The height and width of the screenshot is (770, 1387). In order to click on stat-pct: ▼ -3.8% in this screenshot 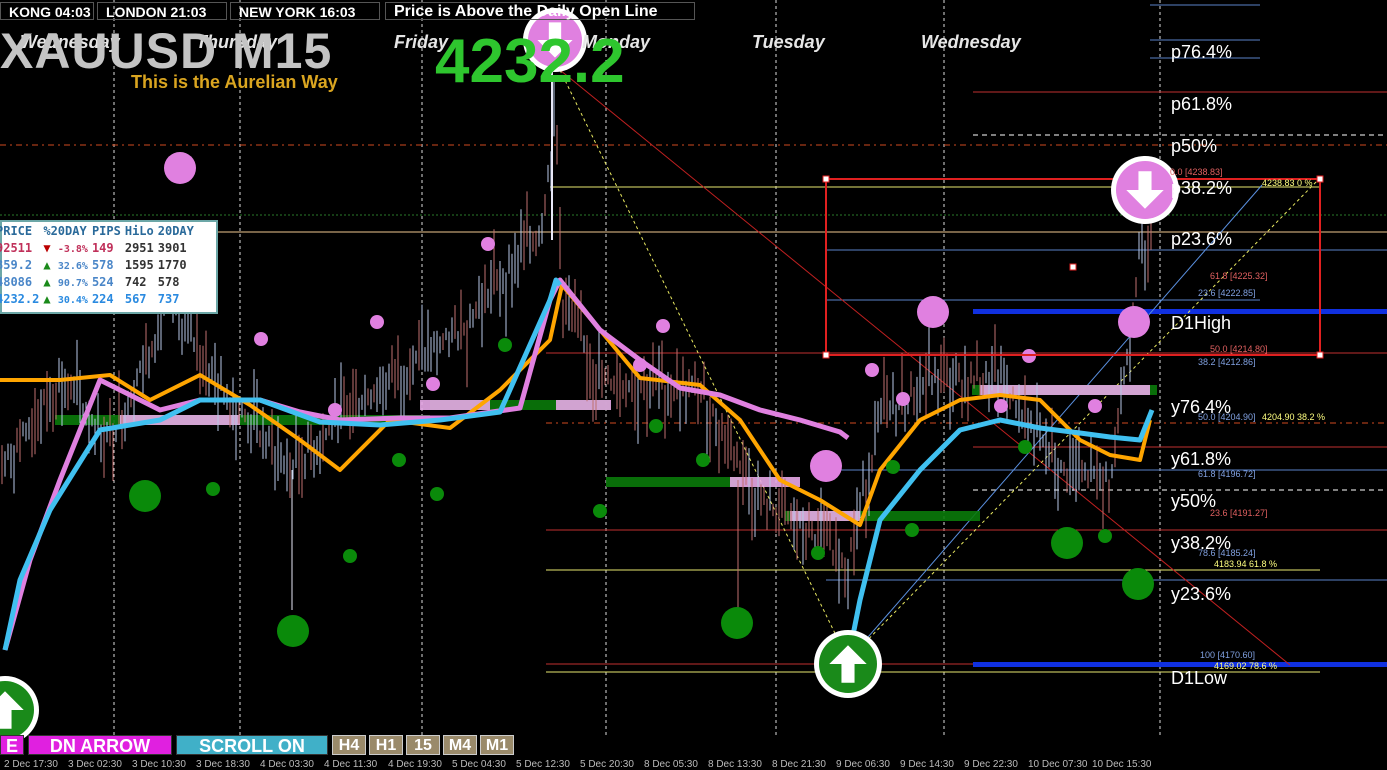, I will do `click(65, 247)`.